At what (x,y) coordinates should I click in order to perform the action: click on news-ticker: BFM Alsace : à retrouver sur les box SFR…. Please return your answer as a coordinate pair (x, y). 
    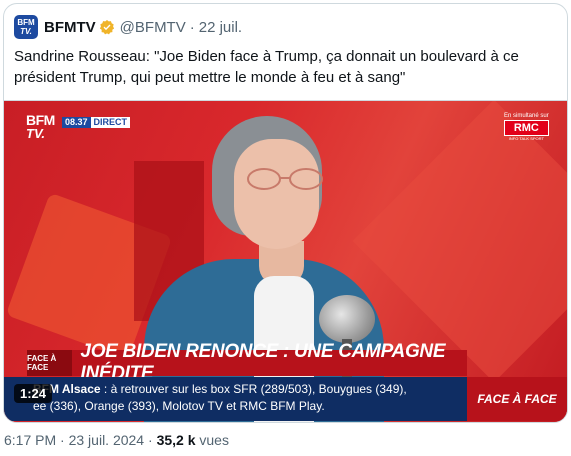
    Looking at the image, I should click on (235, 399).